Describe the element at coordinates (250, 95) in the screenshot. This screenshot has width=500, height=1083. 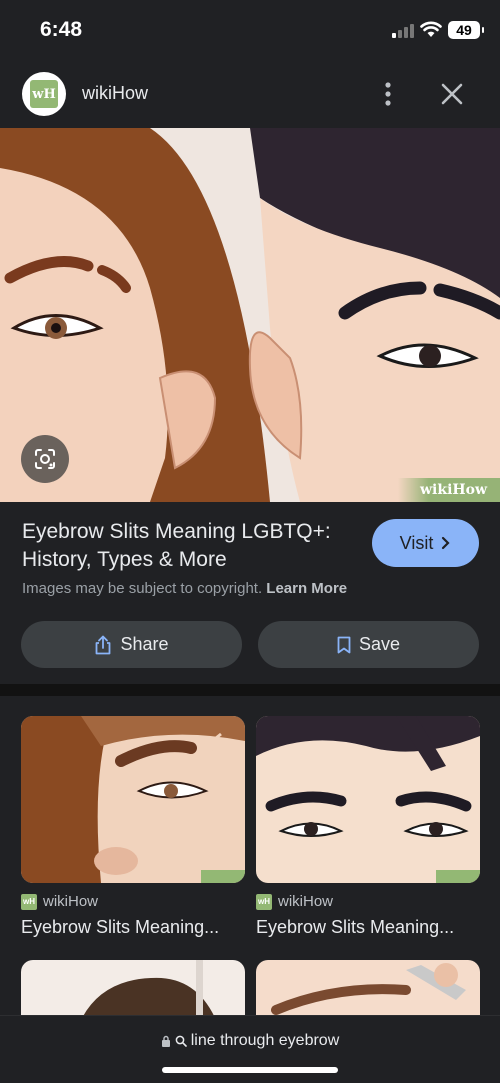
I see `viewer-header: wH wikiHow` at that location.